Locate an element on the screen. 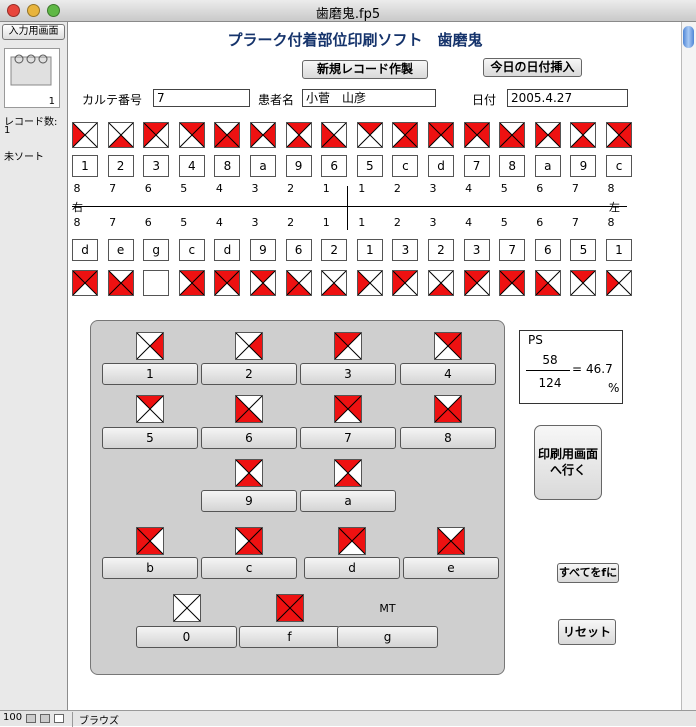 This screenshot has height=727, width=696. zoom-level: 100 is located at coordinates (12, 717).